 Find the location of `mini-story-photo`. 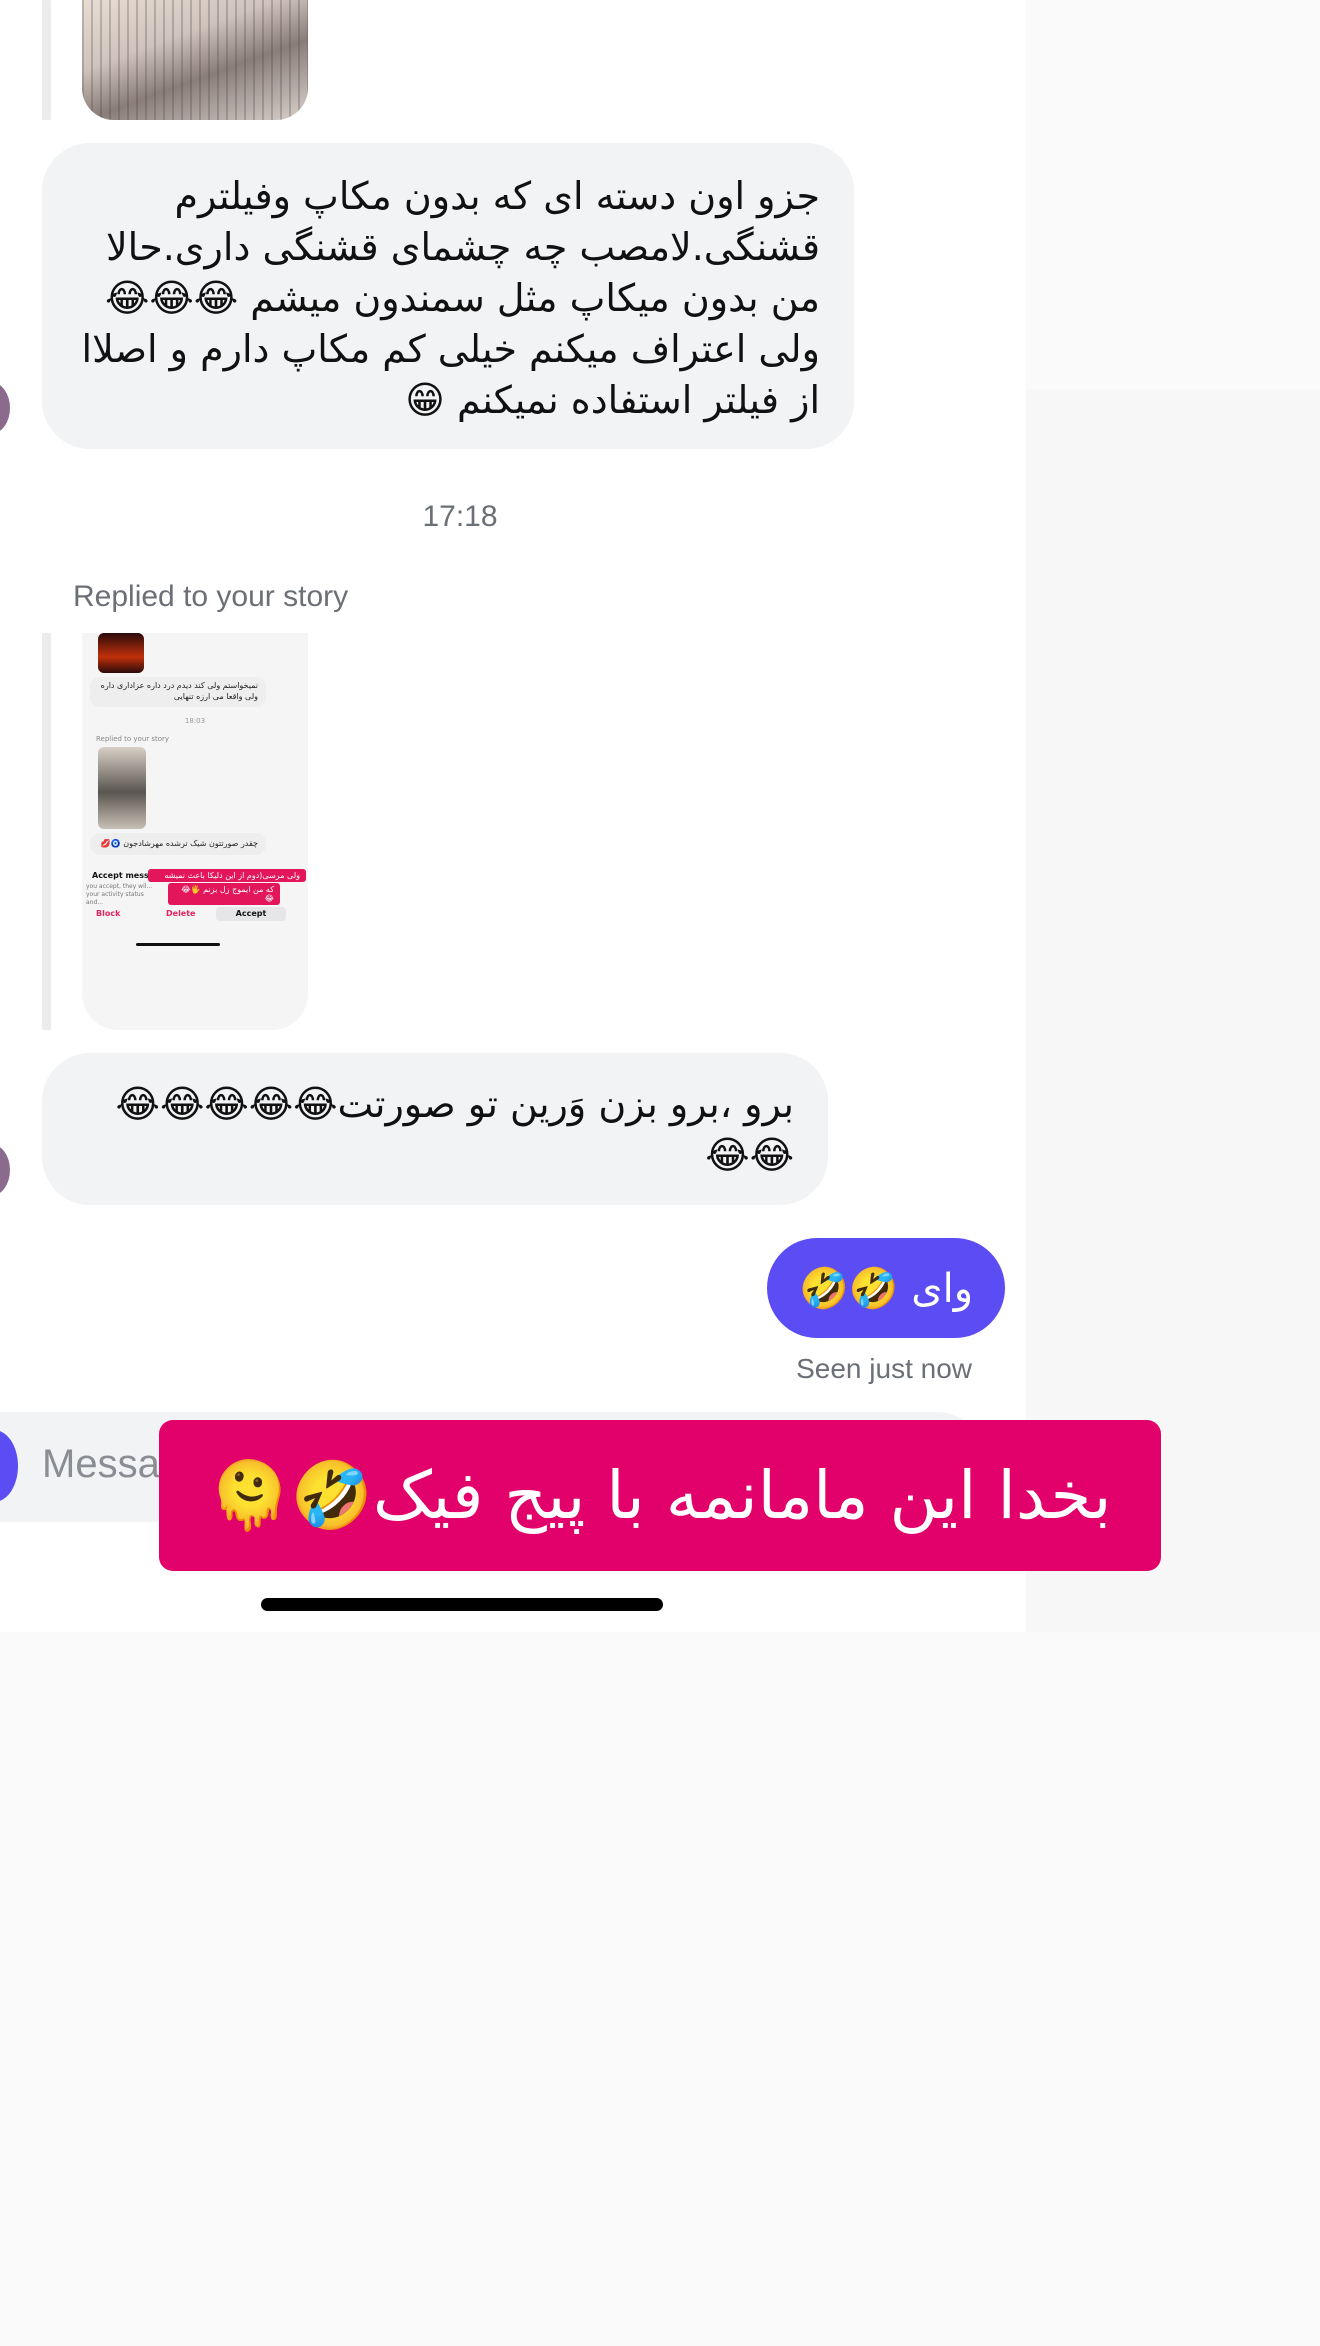

mini-story-photo is located at coordinates (122, 788).